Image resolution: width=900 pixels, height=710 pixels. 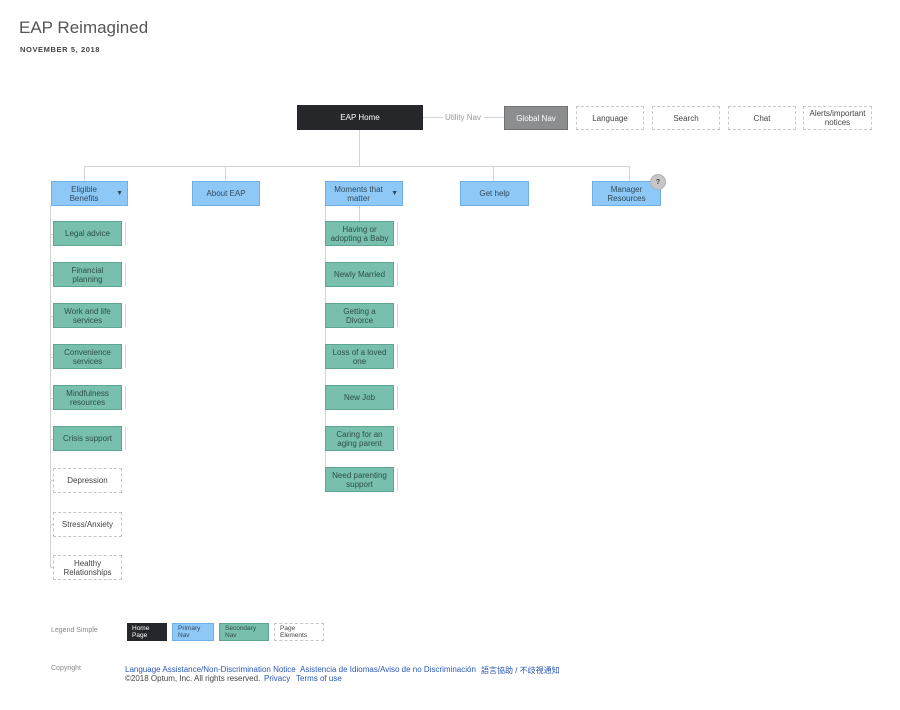 What do you see at coordinates (359, 397) in the screenshot?
I see `moment-new-job: New Job` at bounding box center [359, 397].